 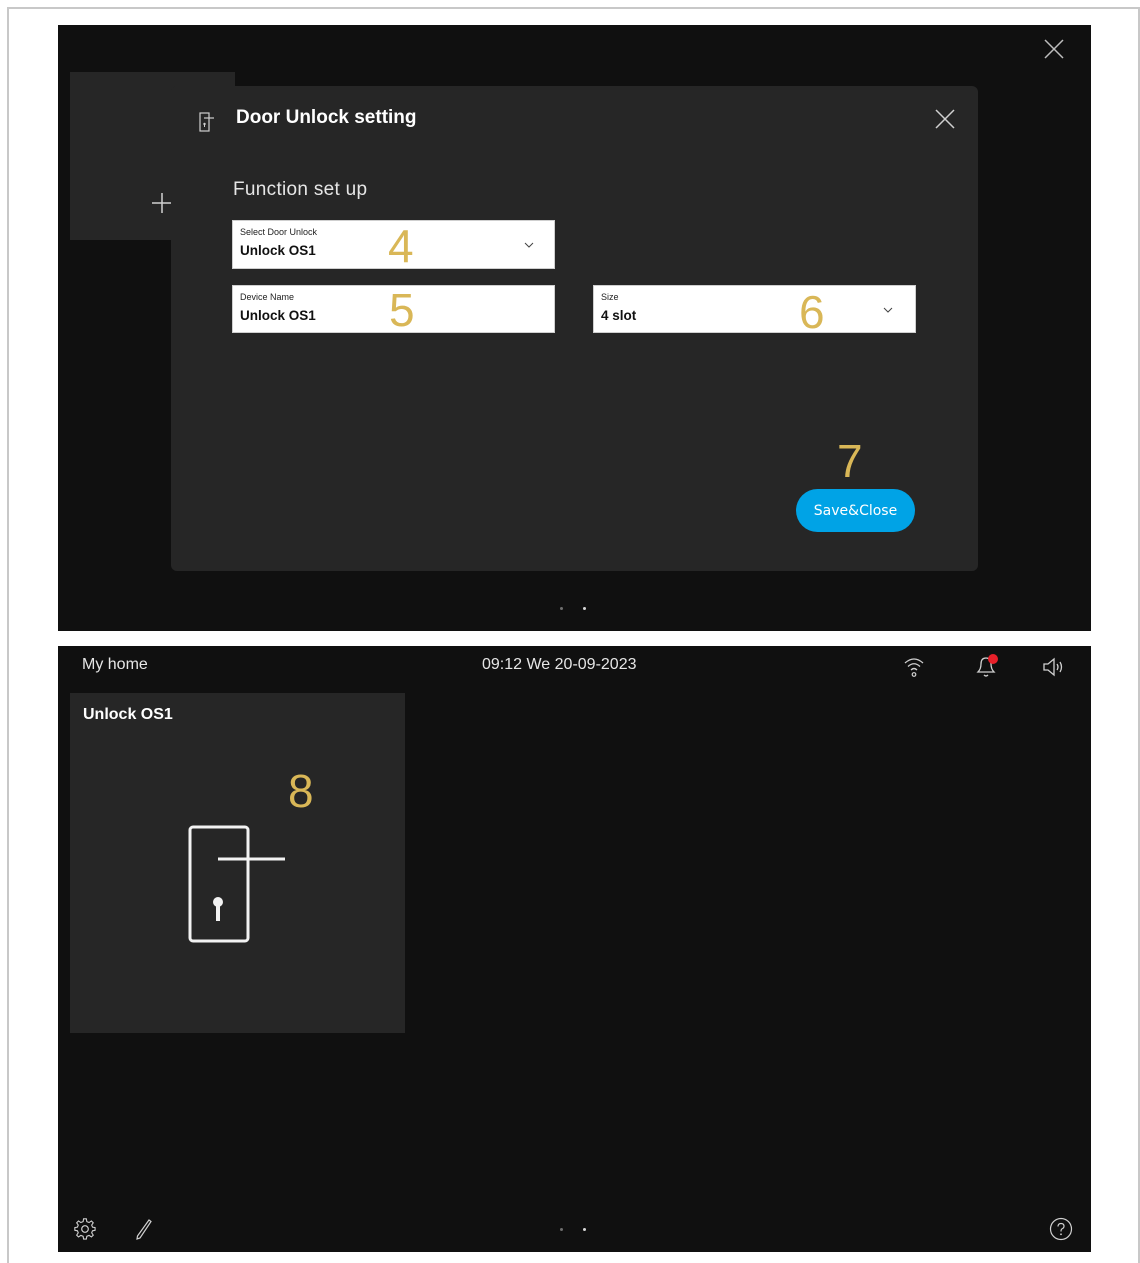 I want to click on annotation-number: 5, so click(x=402, y=310).